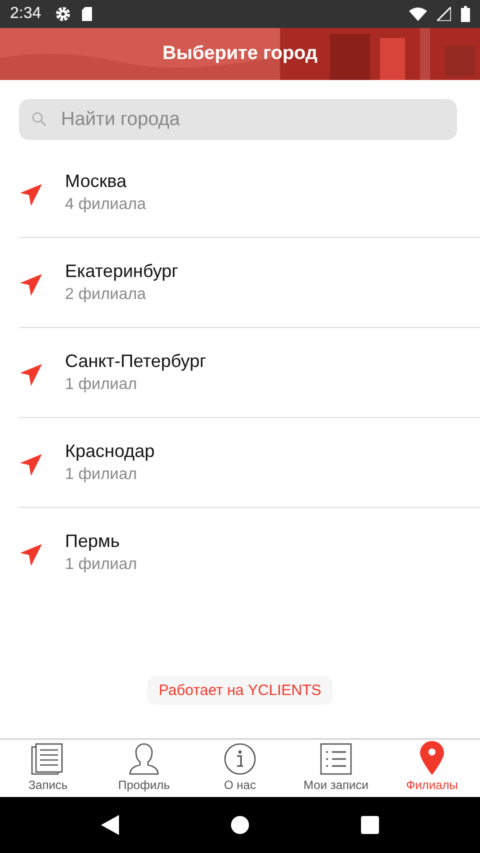  I want to click on city-item: Пермь 1 филиал, so click(249, 552).